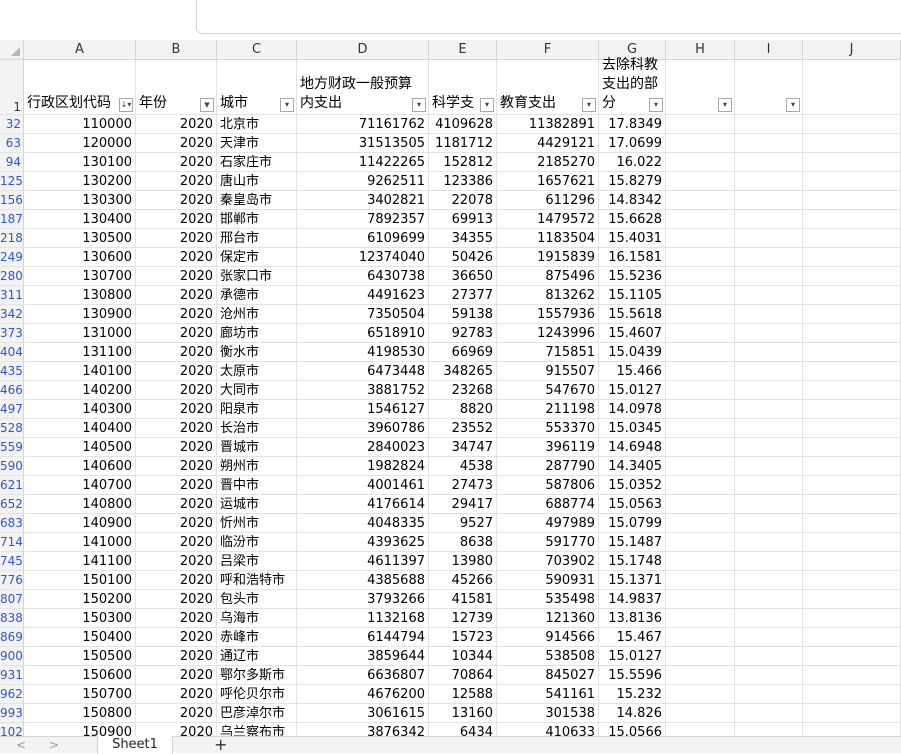 Image resolution: width=901 pixels, height=754 pixels. I want to click on table-cell: 15723, so click(463, 637).